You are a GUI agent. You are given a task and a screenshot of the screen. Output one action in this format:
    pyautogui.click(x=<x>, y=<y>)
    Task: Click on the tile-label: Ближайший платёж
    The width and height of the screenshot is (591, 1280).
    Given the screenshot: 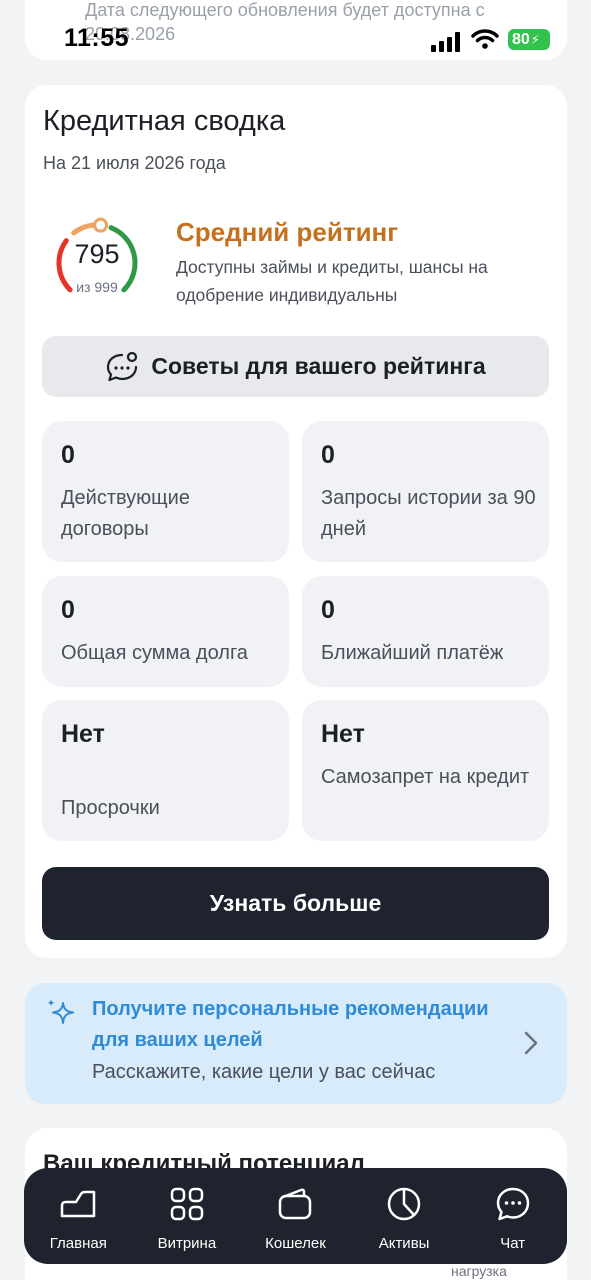 What is the action you would take?
    pyautogui.click(x=412, y=653)
    